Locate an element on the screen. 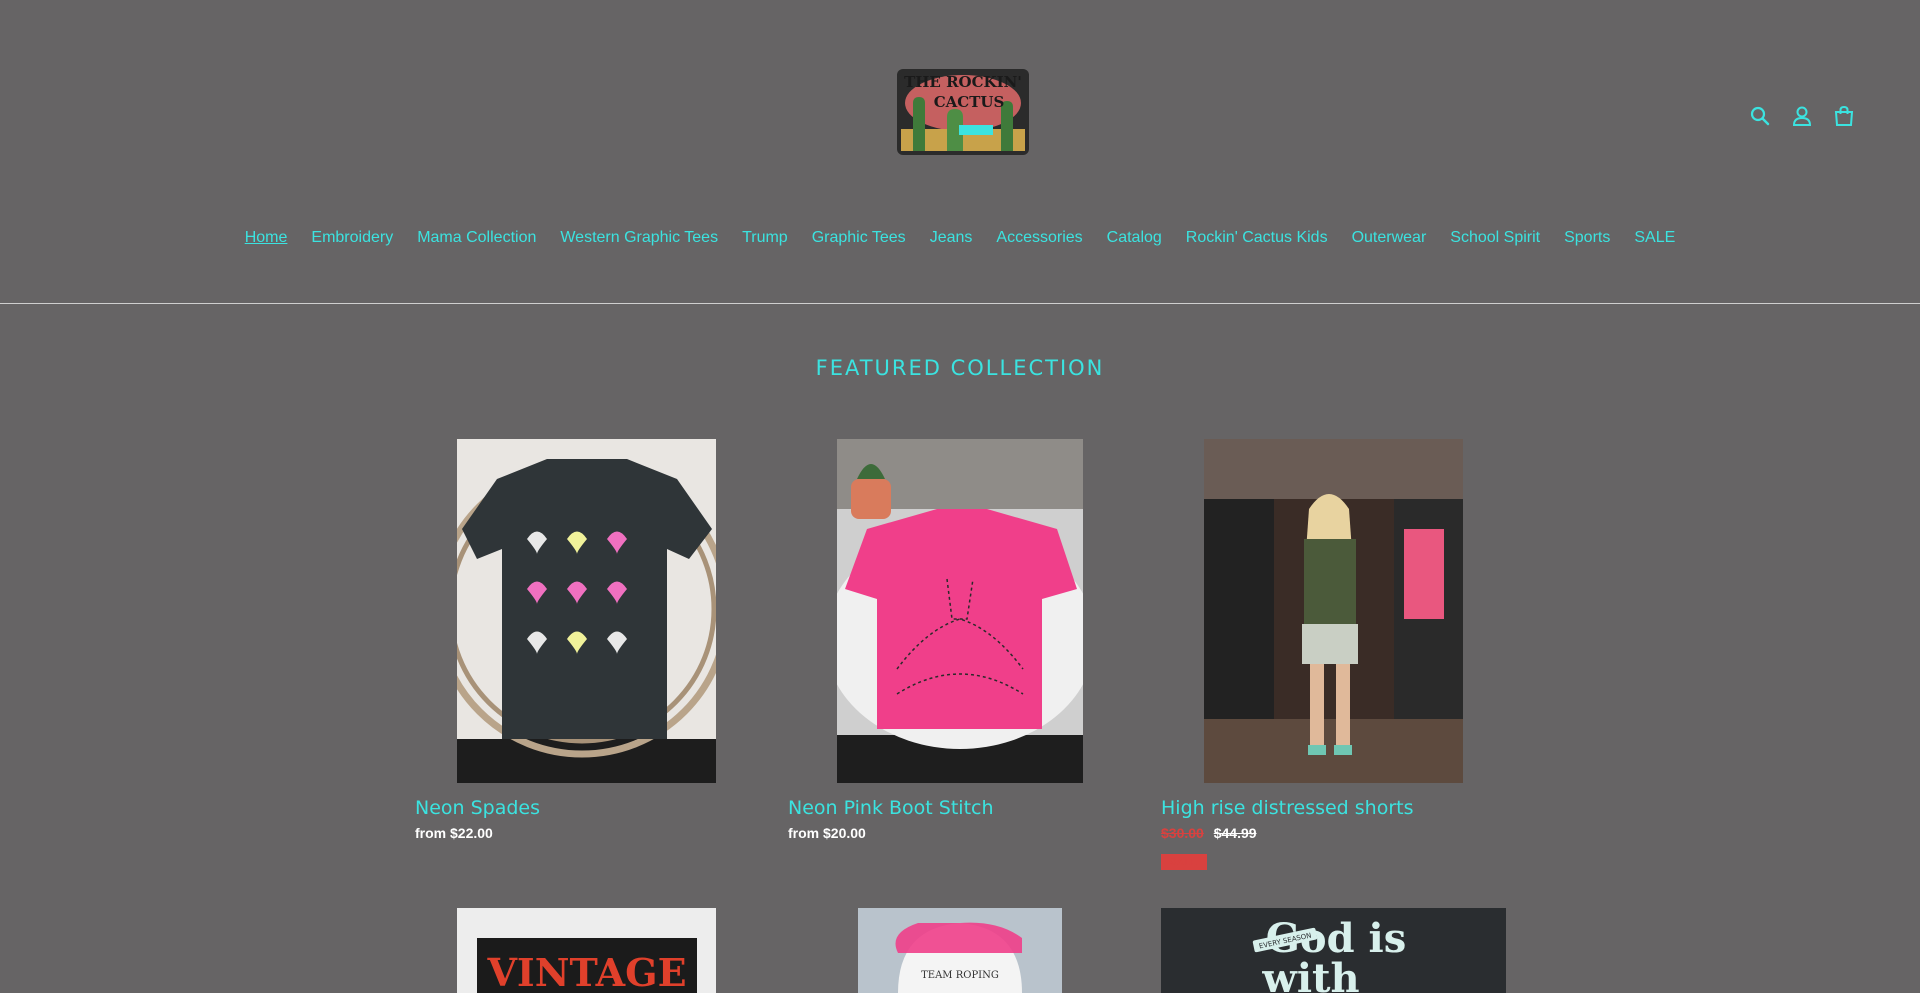 The height and width of the screenshot is (993, 1920). nav-mama-collection: Mama Collection is located at coordinates (476, 238).